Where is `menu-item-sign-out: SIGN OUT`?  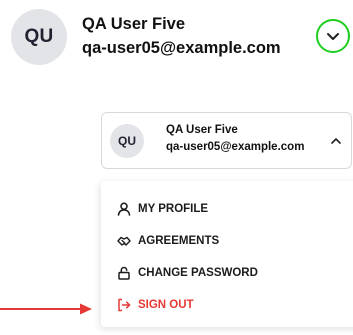
menu-item-sign-out: SIGN OUT is located at coordinates (155, 305).